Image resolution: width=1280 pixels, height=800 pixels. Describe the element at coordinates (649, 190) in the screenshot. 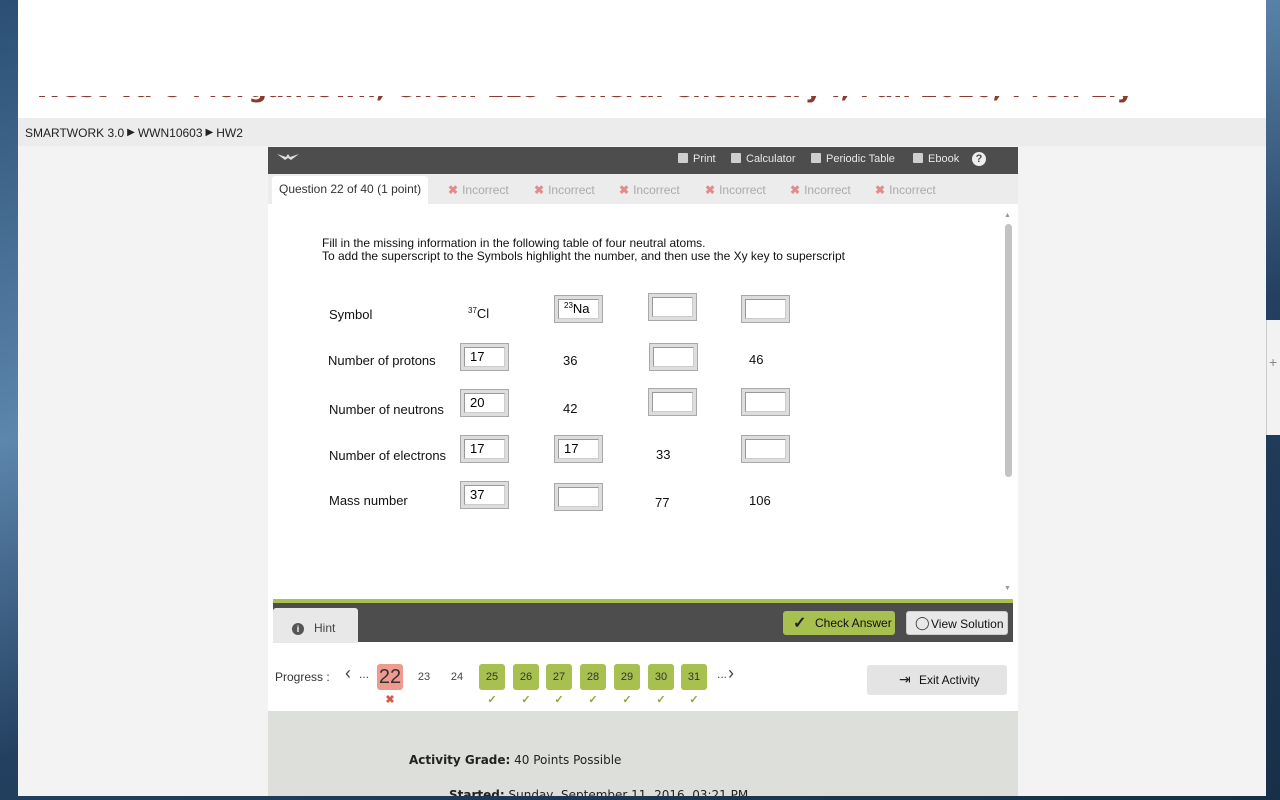

I see `tab-attempt-3: ✖ Incorrect` at that location.